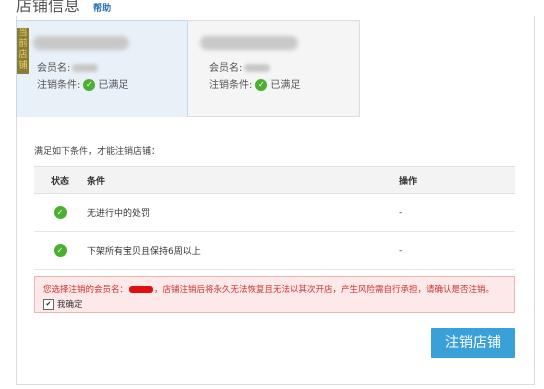 This screenshot has width=544, height=389. What do you see at coordinates (48, 304) in the screenshot?
I see `confirm-checkbox: ✔` at bounding box center [48, 304].